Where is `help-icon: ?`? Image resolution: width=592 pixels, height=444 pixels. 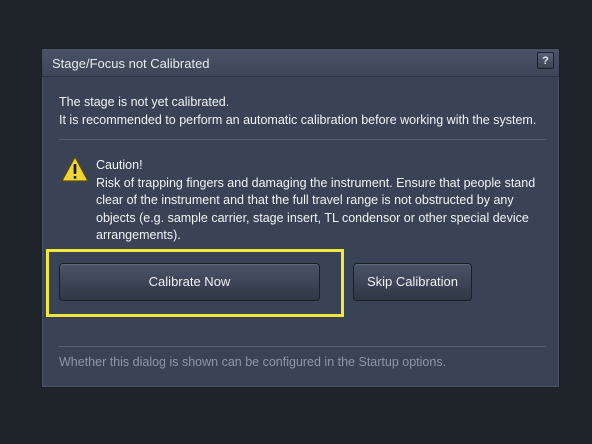 help-icon: ? is located at coordinates (545, 61).